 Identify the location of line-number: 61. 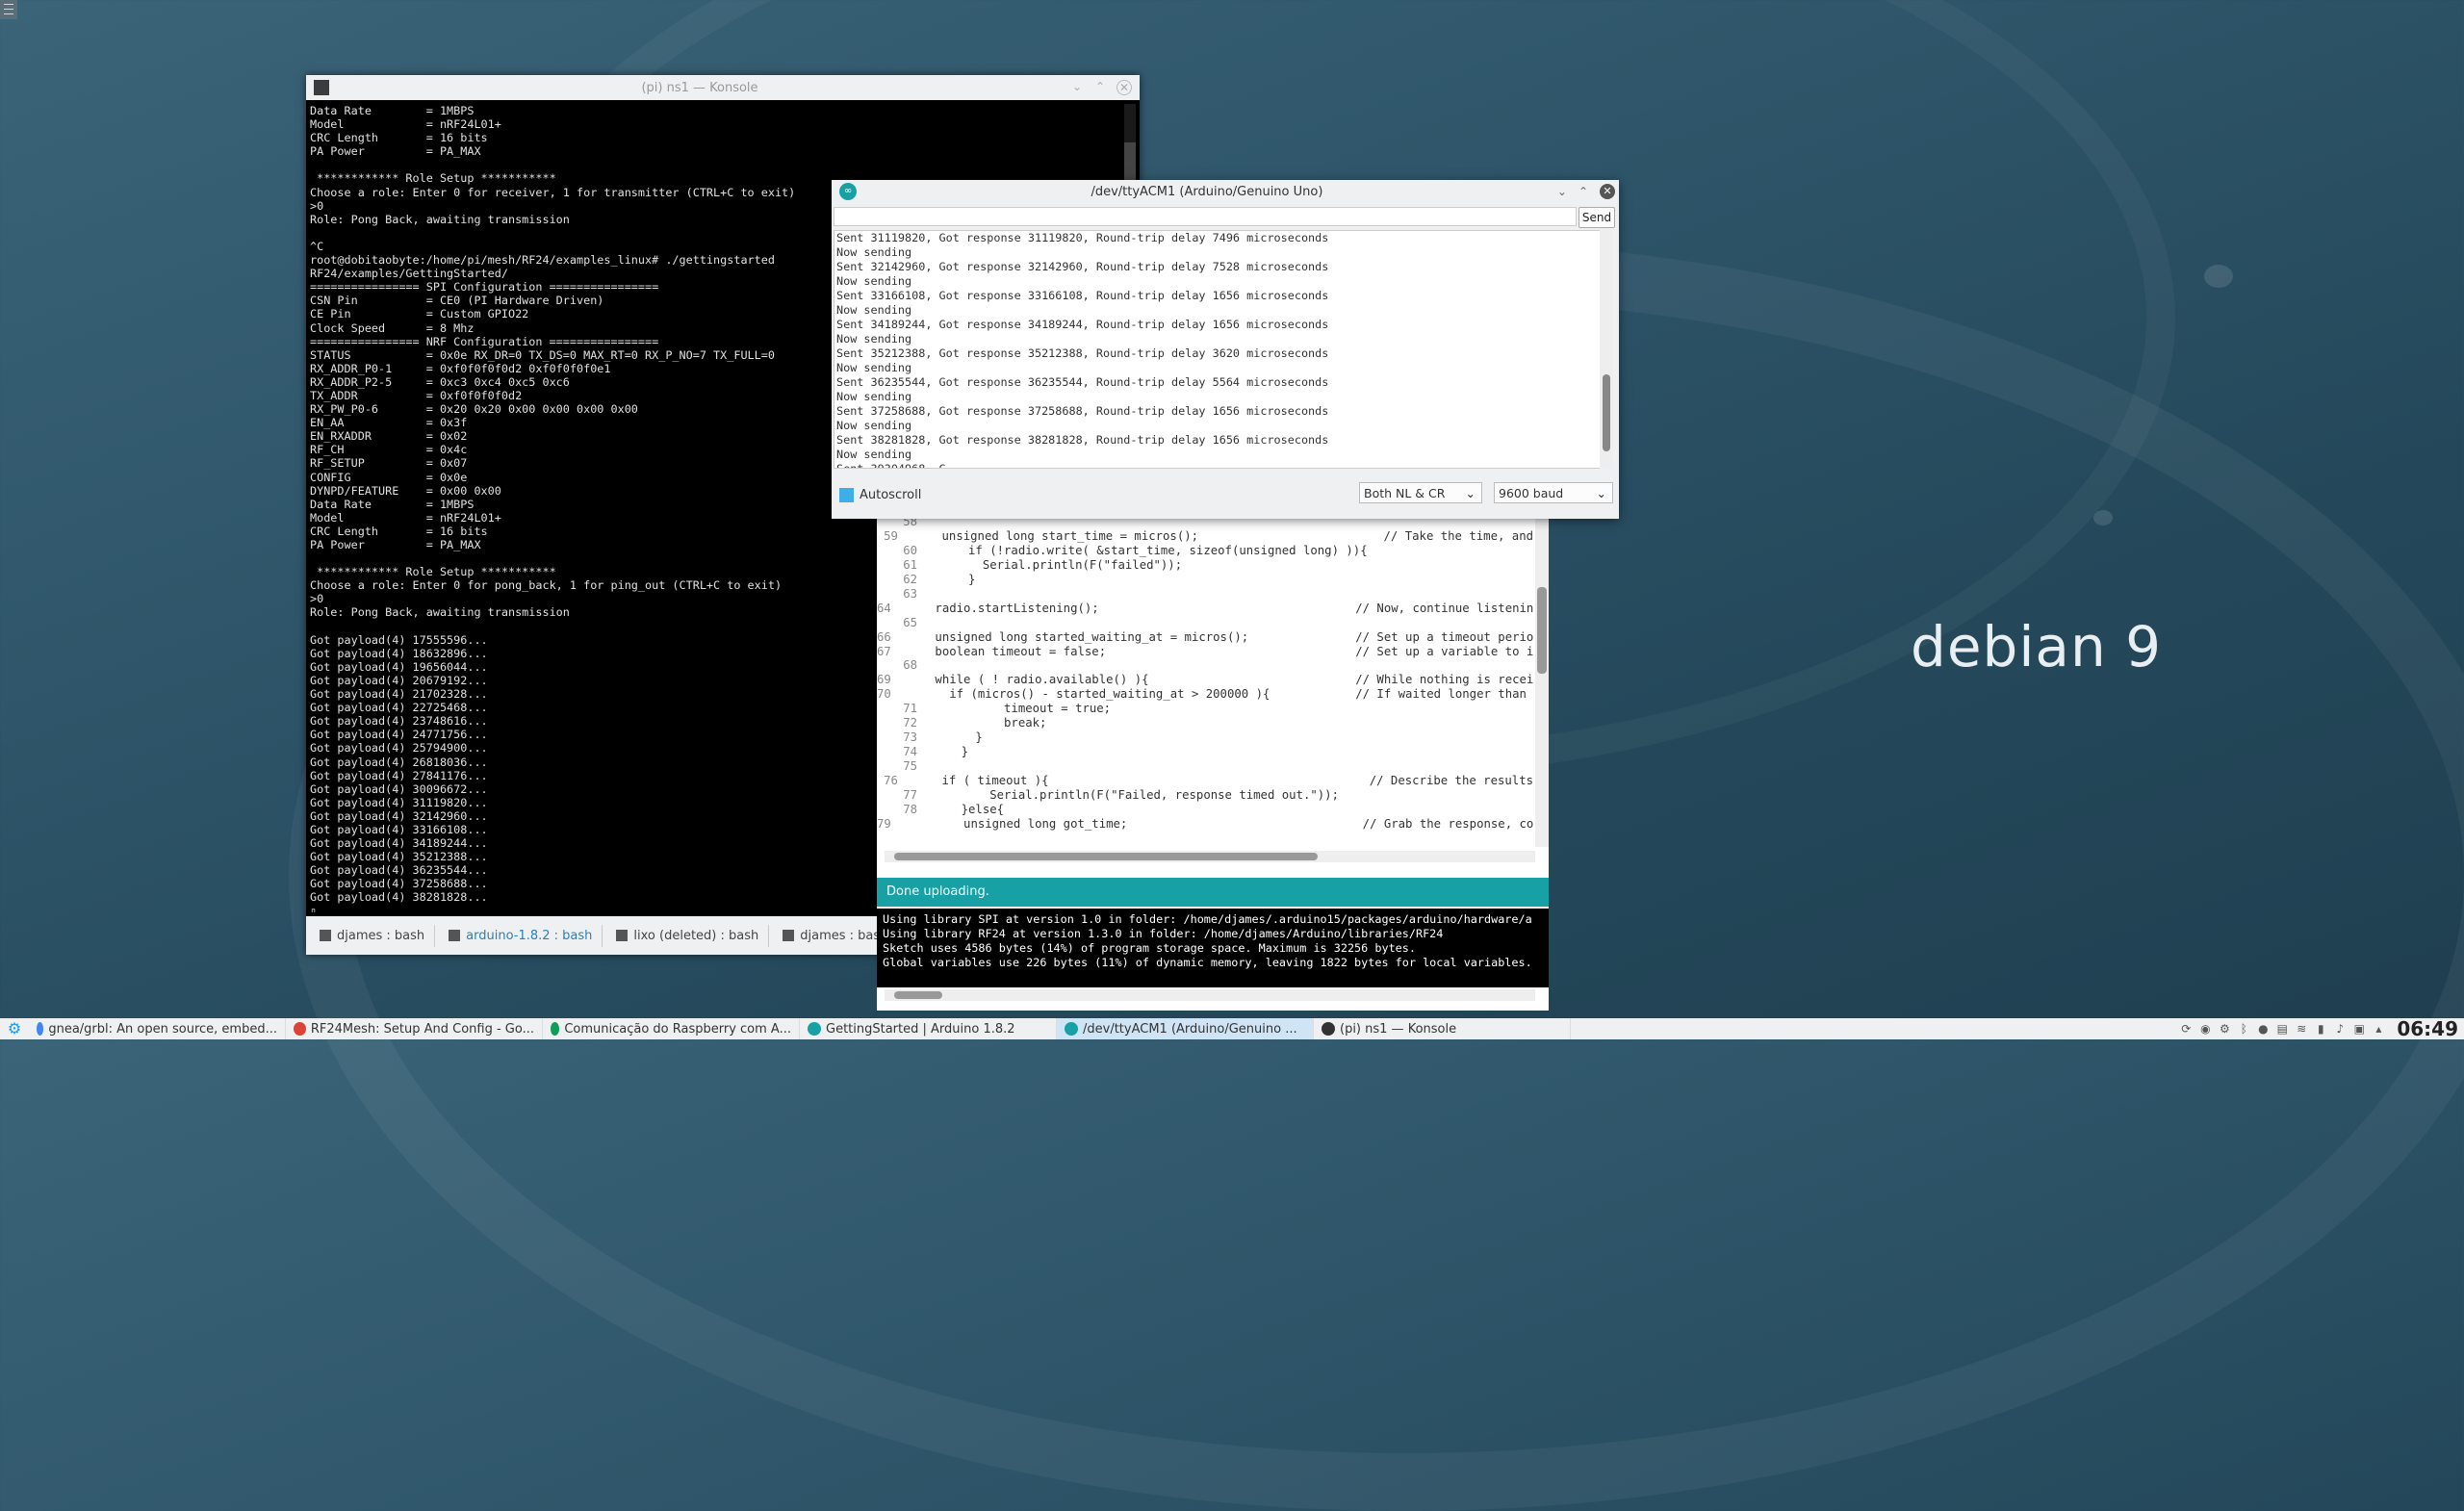
(910, 564).